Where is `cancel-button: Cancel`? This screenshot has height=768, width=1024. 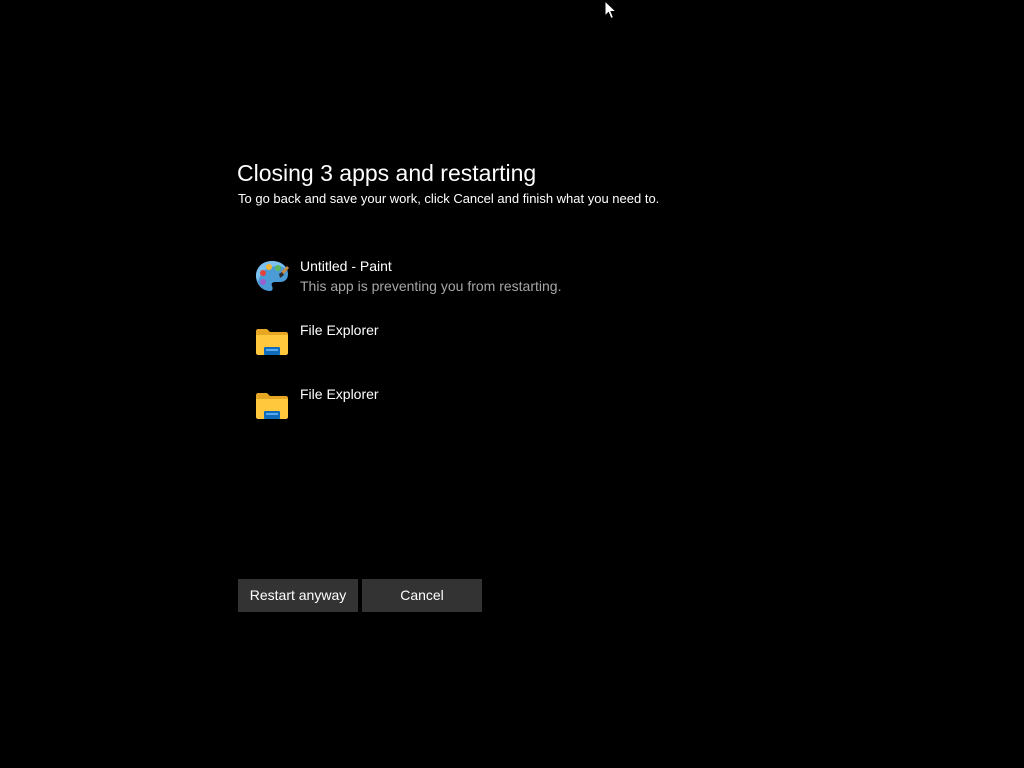 cancel-button: Cancel is located at coordinates (422, 595).